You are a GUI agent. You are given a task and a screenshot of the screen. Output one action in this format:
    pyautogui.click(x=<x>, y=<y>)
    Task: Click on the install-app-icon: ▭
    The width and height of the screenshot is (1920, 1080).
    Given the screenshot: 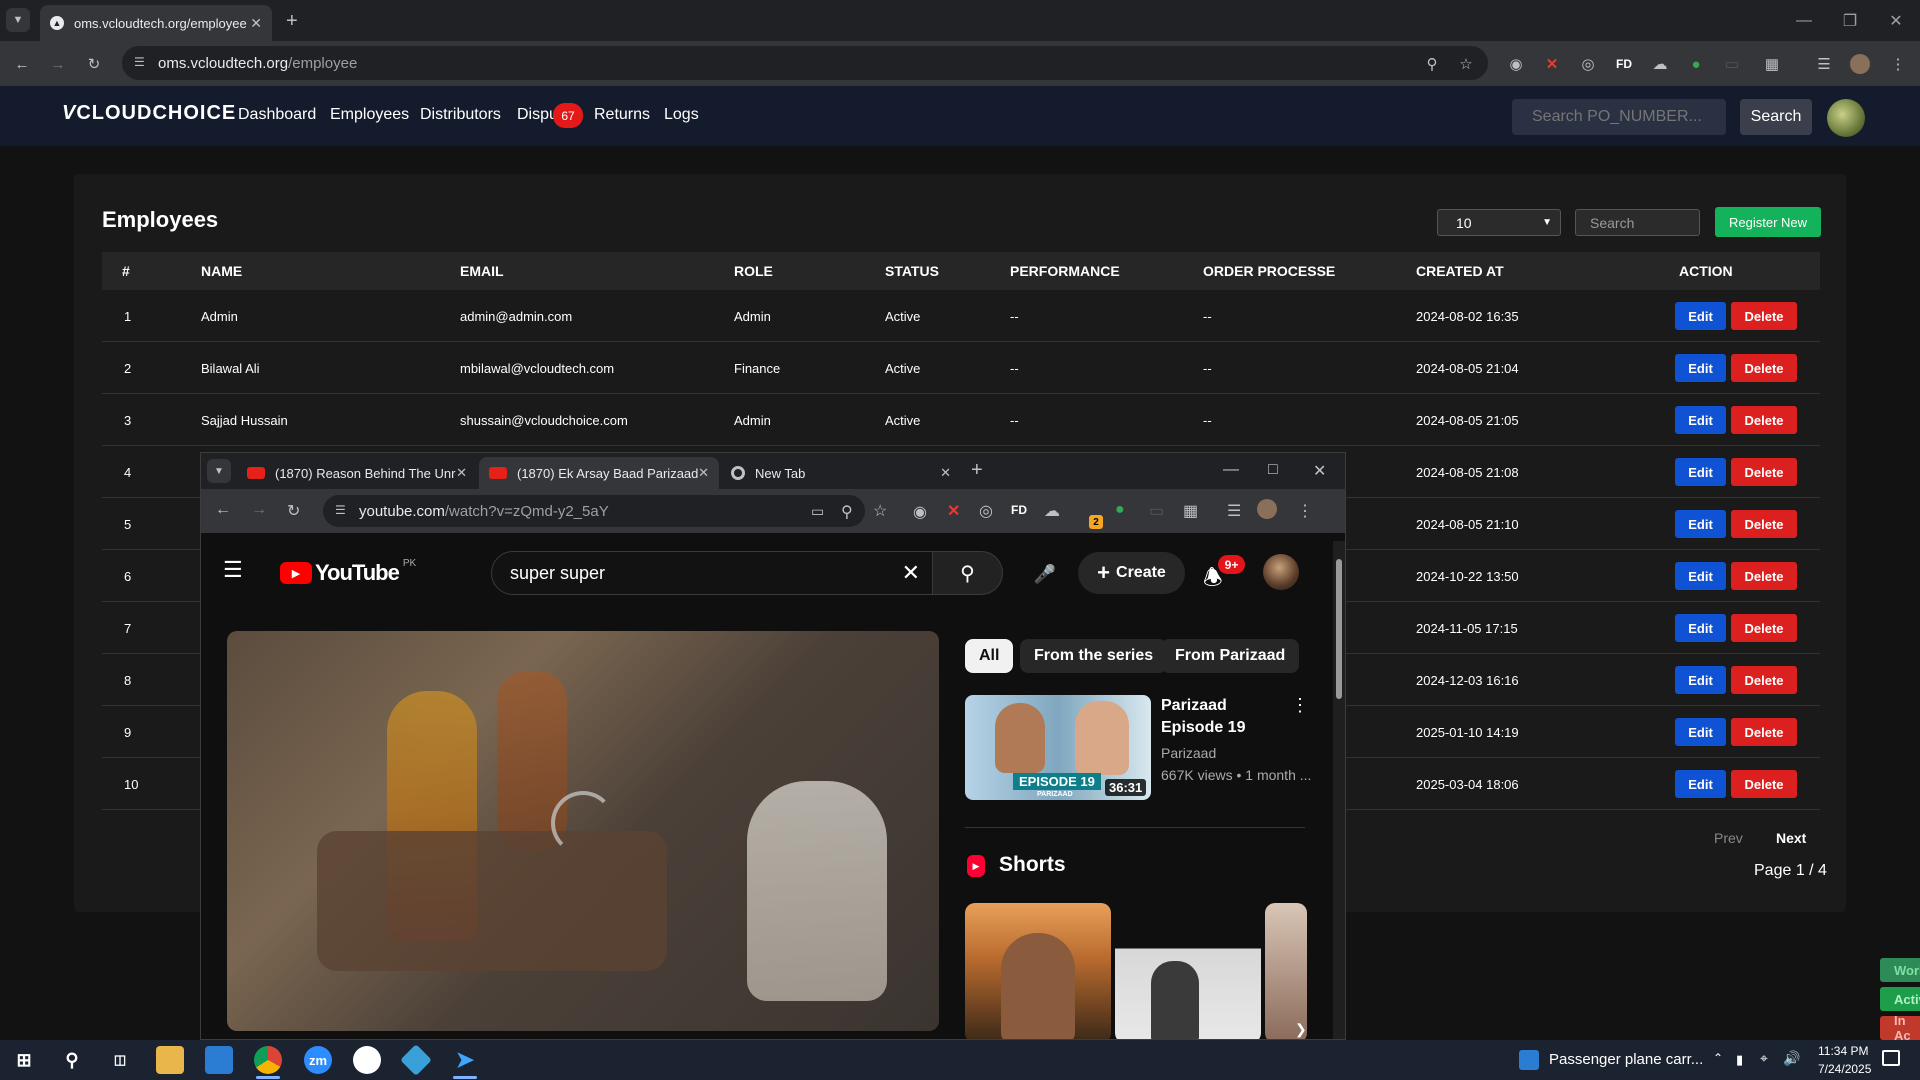 What is the action you would take?
    pyautogui.click(x=817, y=511)
    